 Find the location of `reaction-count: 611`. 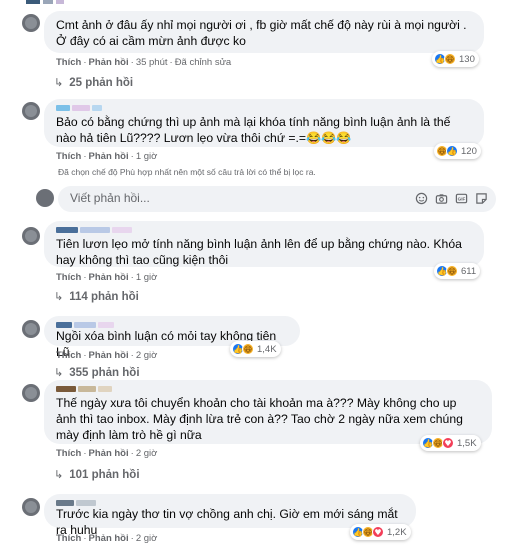

reaction-count: 611 is located at coordinates (469, 271).